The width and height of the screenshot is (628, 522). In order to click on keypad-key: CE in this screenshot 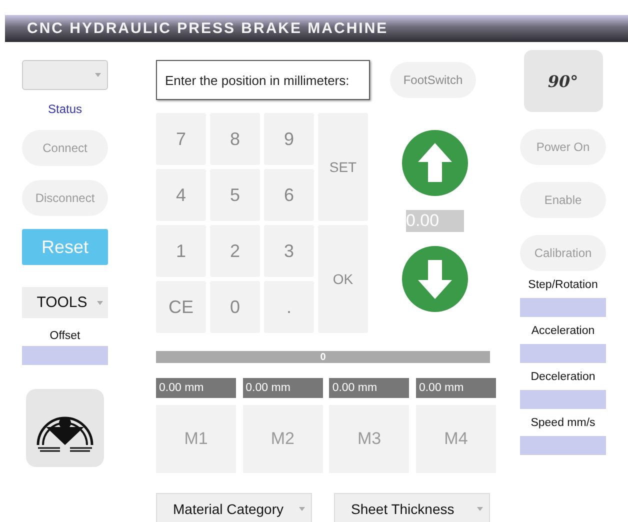, I will do `click(181, 307)`.